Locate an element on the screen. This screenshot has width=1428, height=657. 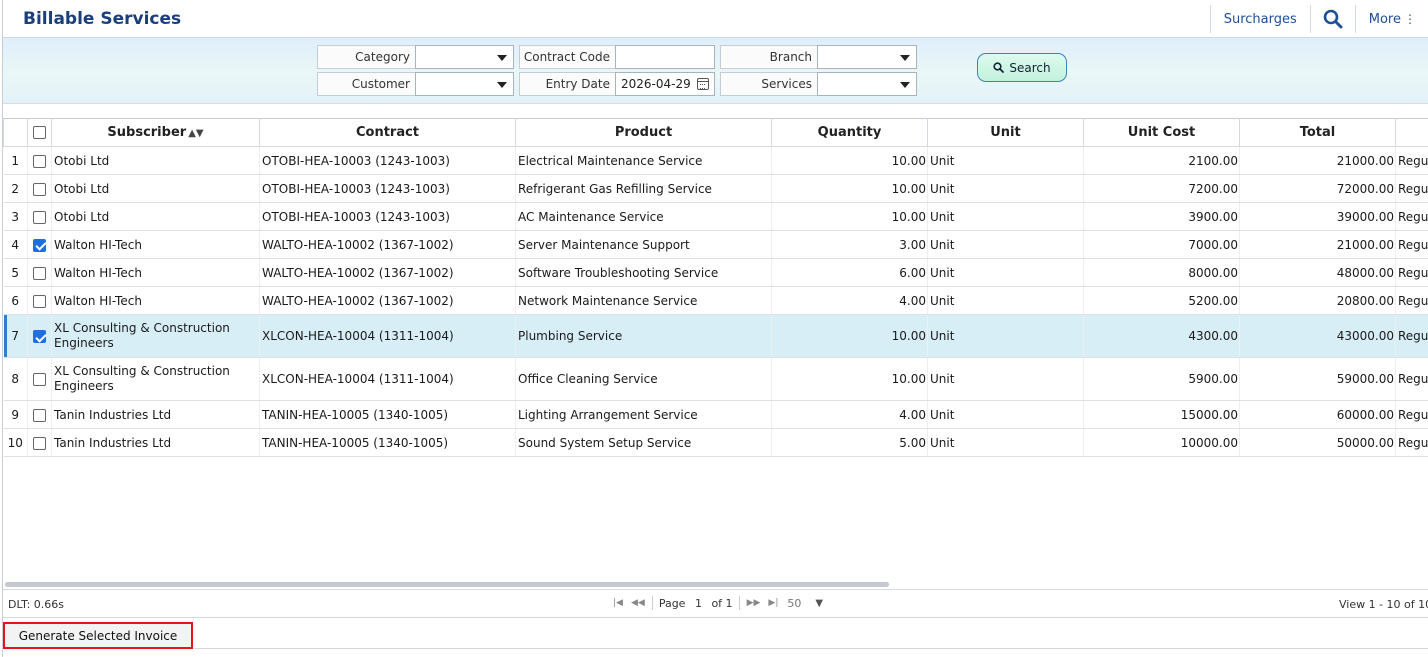
sort-icon: ▲▼ is located at coordinates (195, 133).